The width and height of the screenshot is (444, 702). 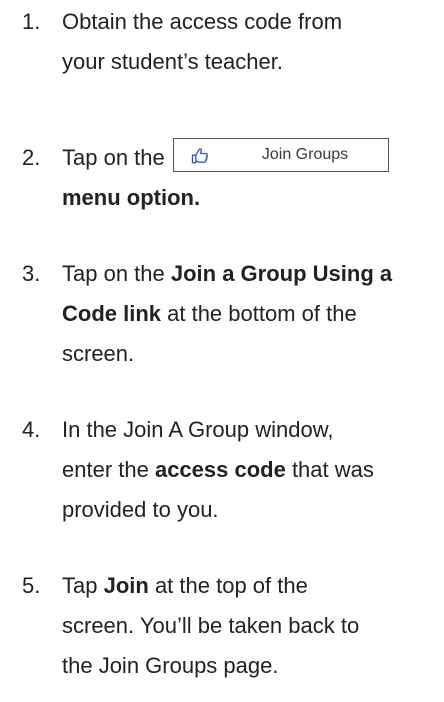 I want to click on step-line: Tap Join at the top of the, so click(x=252, y=586).